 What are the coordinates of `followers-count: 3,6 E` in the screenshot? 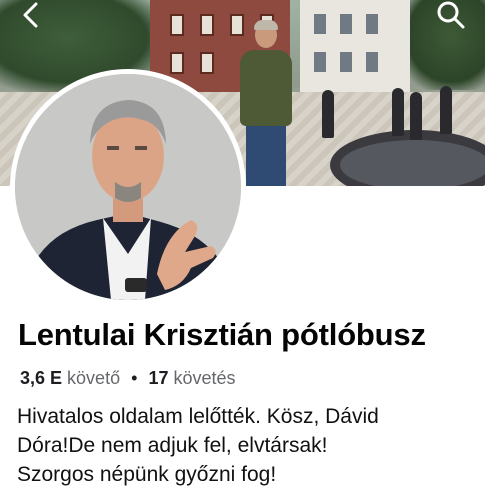 It's located at (41, 378).